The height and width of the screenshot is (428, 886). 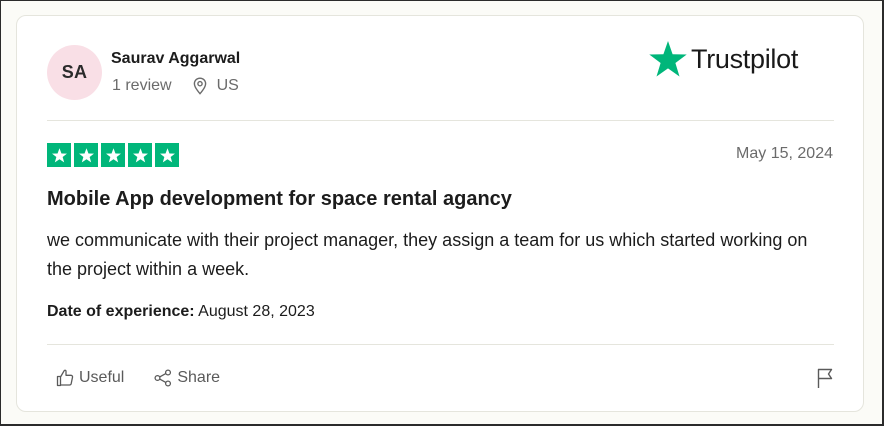 I want to click on share-button: Share, so click(x=186, y=378).